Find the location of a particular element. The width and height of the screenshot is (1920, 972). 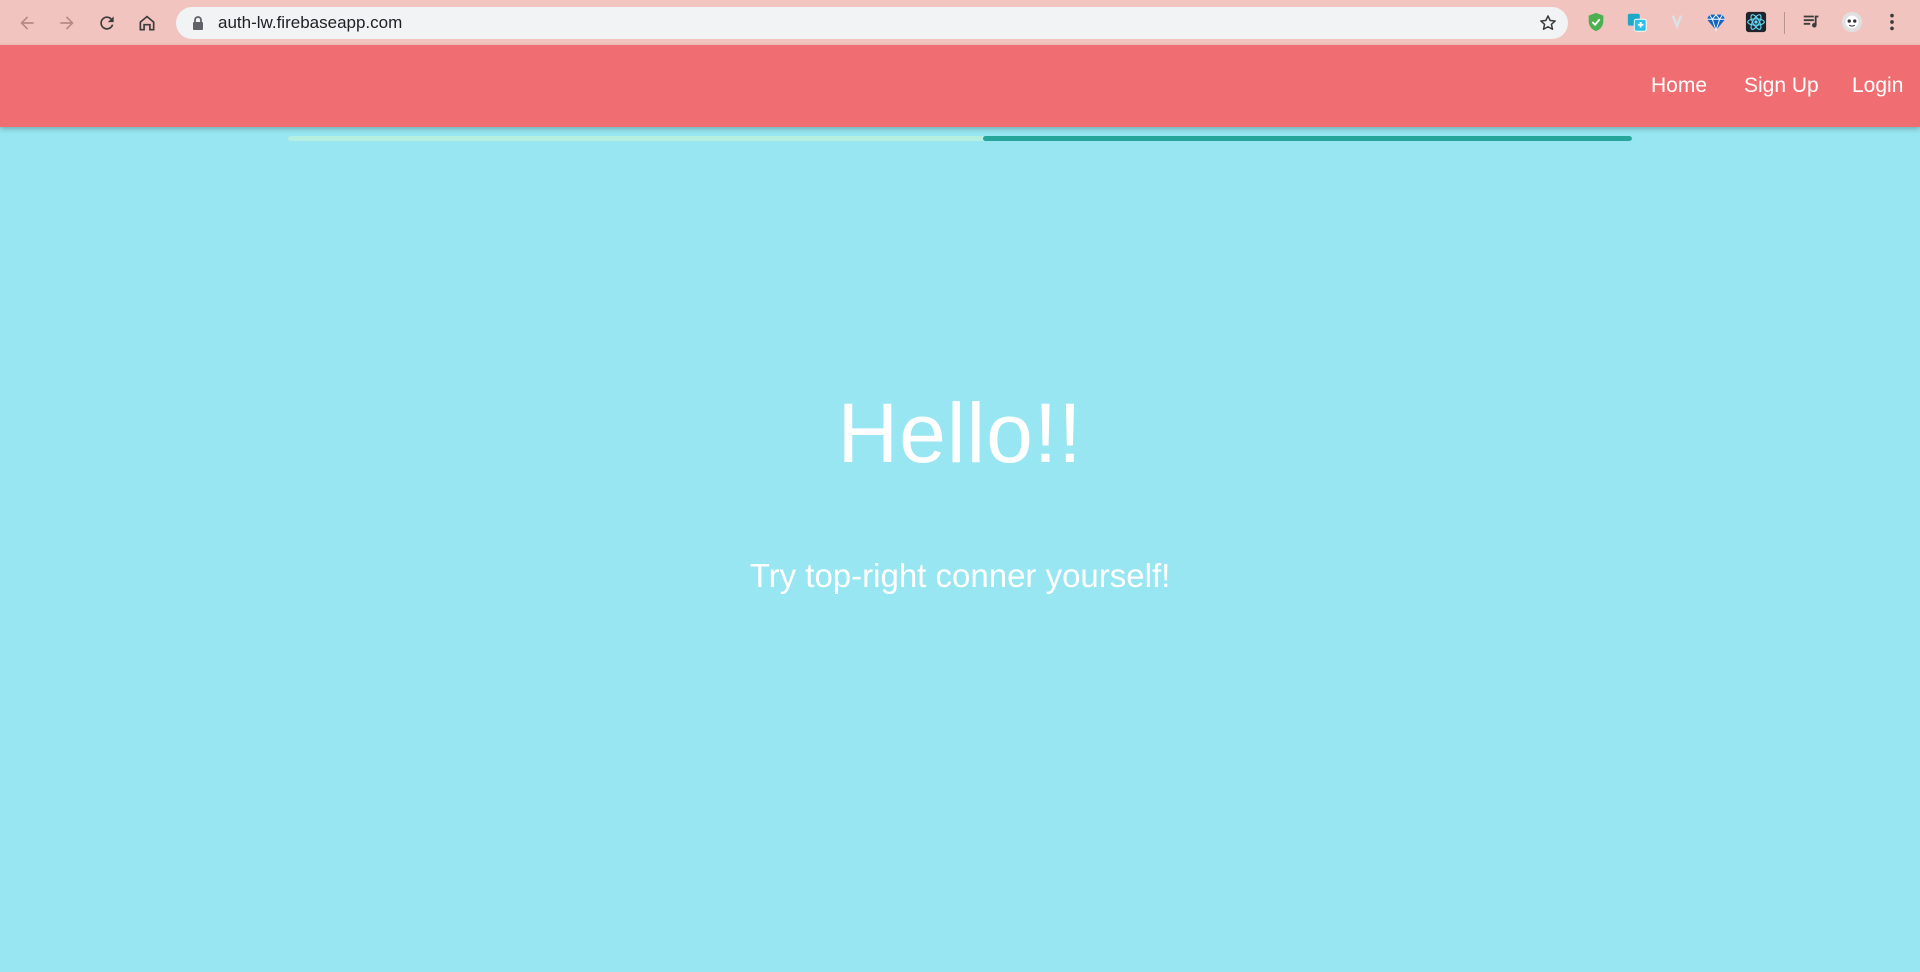

forward-button is located at coordinates (67, 23).